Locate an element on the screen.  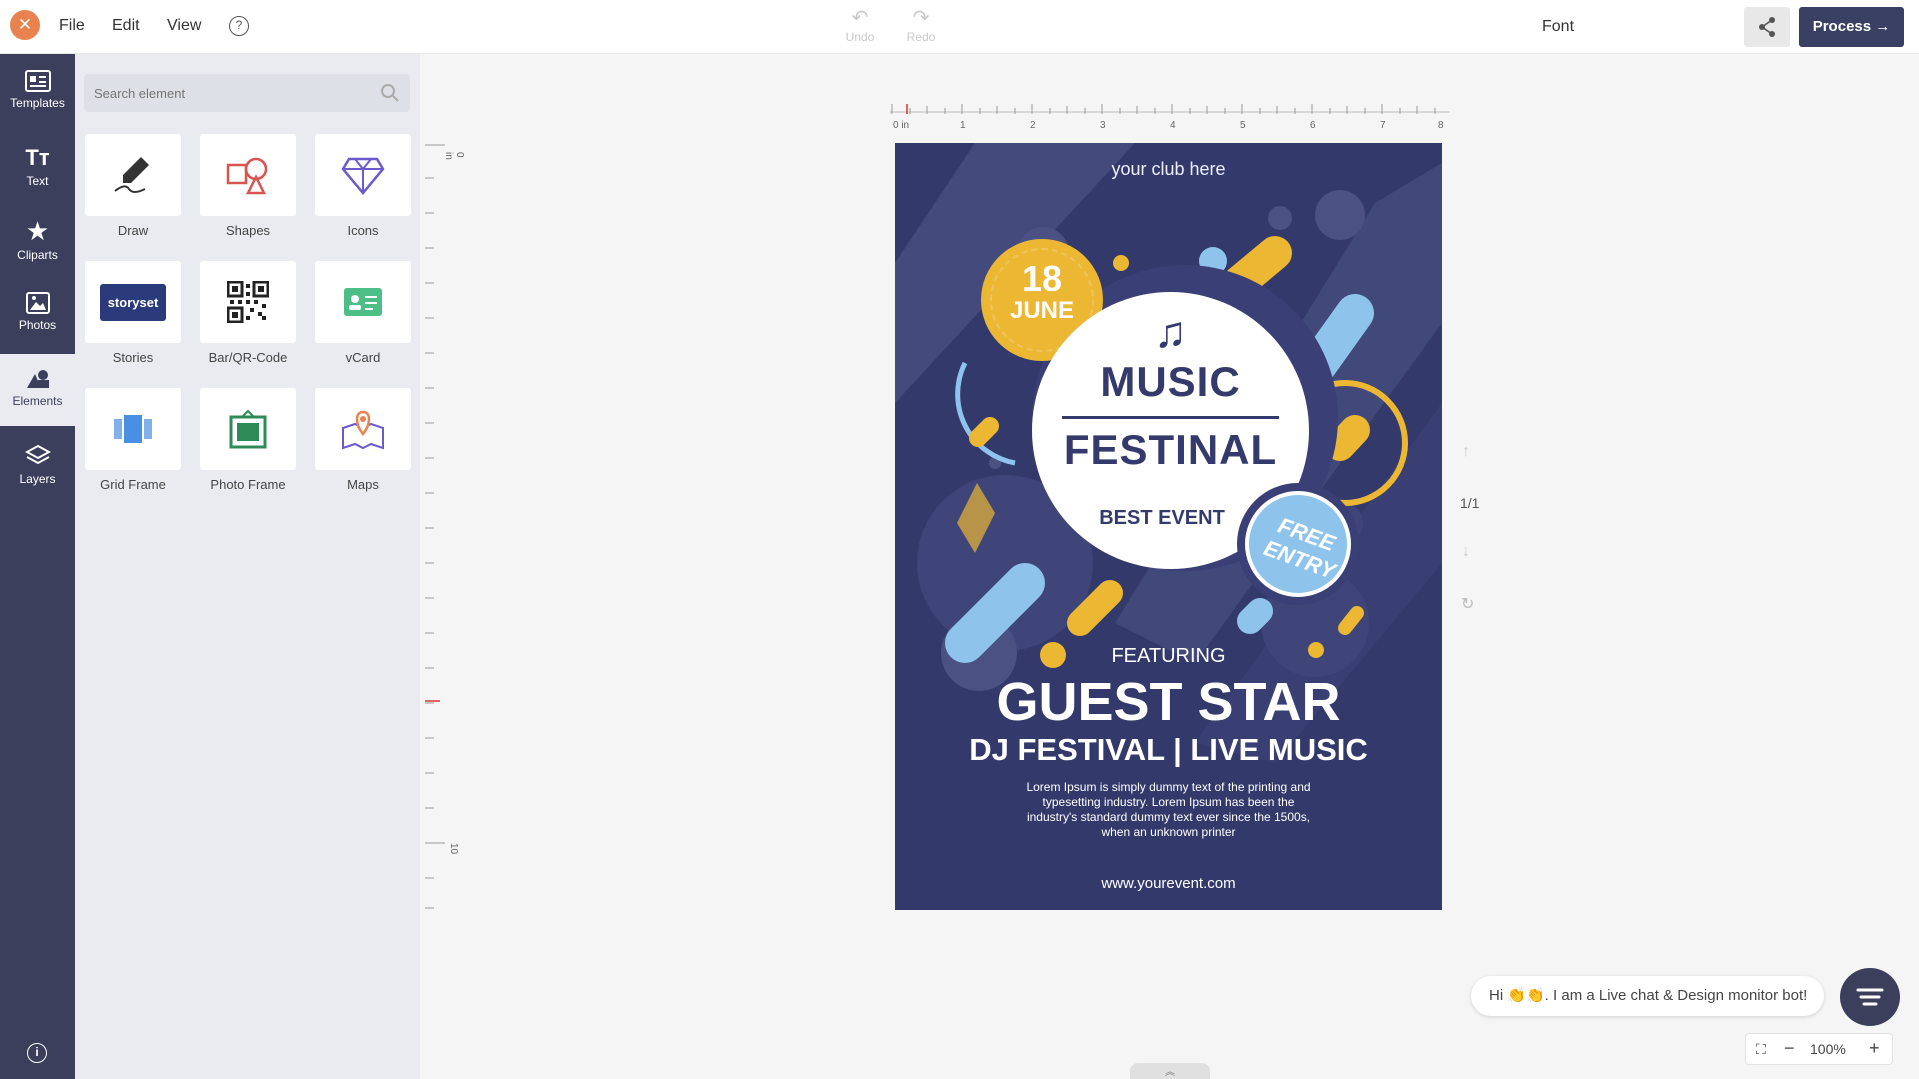
pen-icon is located at coordinates (131, 175).